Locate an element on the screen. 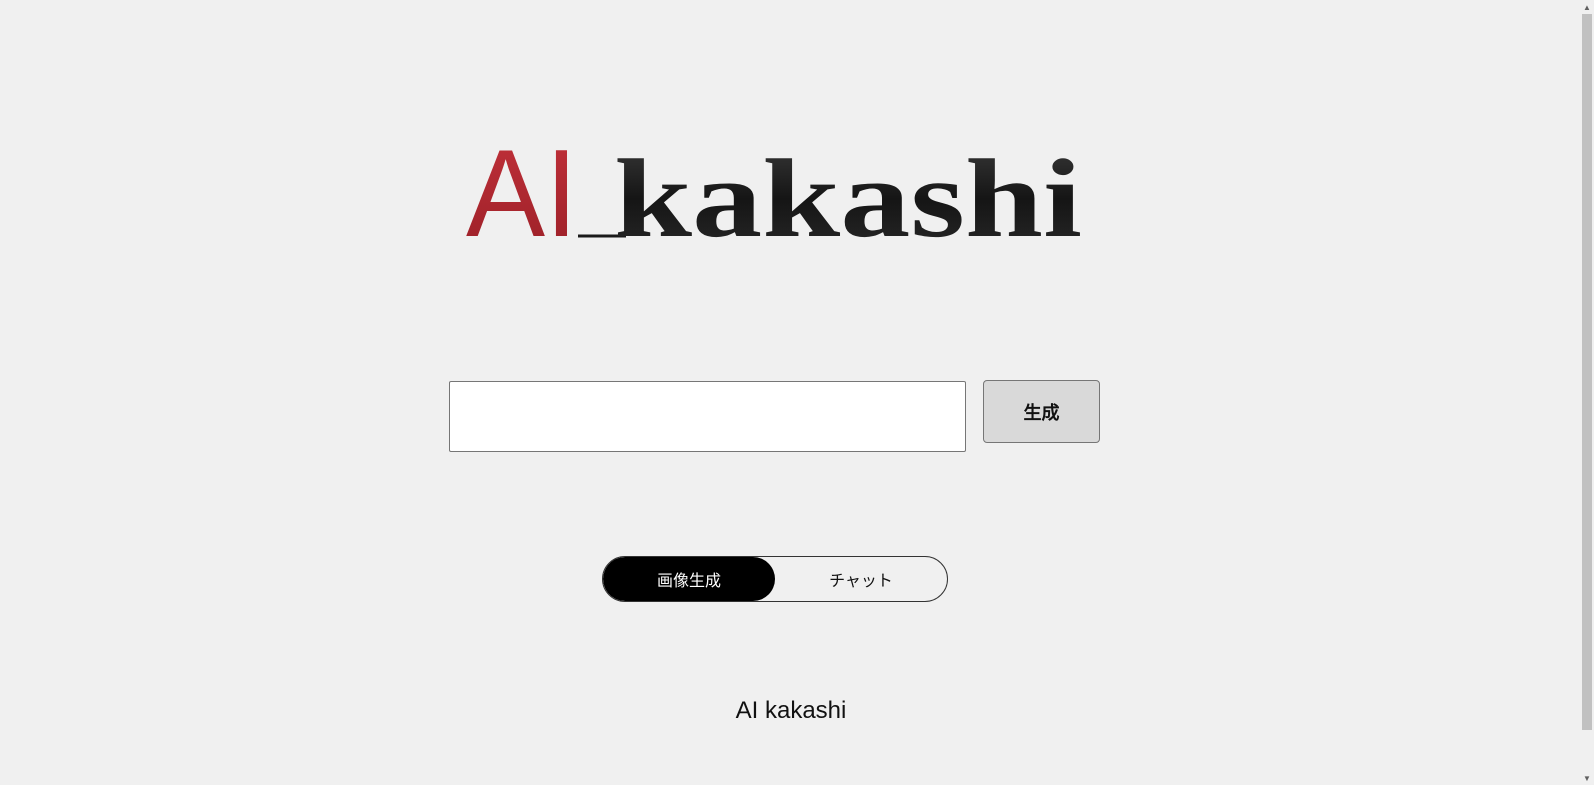 This screenshot has width=1594, height=785. mode-toggle: 画像生成 チャット is located at coordinates (775, 579).